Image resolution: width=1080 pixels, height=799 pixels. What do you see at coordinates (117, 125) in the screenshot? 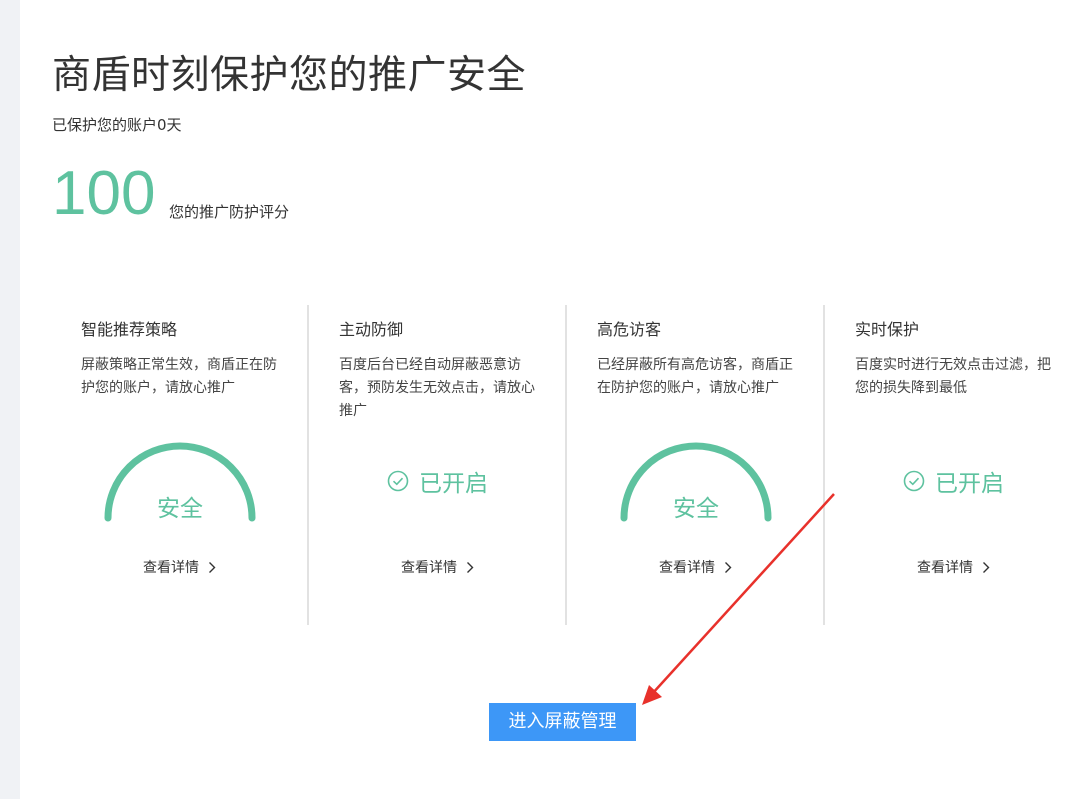
I see `protected-days-text: 已保护您的账户0天` at bounding box center [117, 125].